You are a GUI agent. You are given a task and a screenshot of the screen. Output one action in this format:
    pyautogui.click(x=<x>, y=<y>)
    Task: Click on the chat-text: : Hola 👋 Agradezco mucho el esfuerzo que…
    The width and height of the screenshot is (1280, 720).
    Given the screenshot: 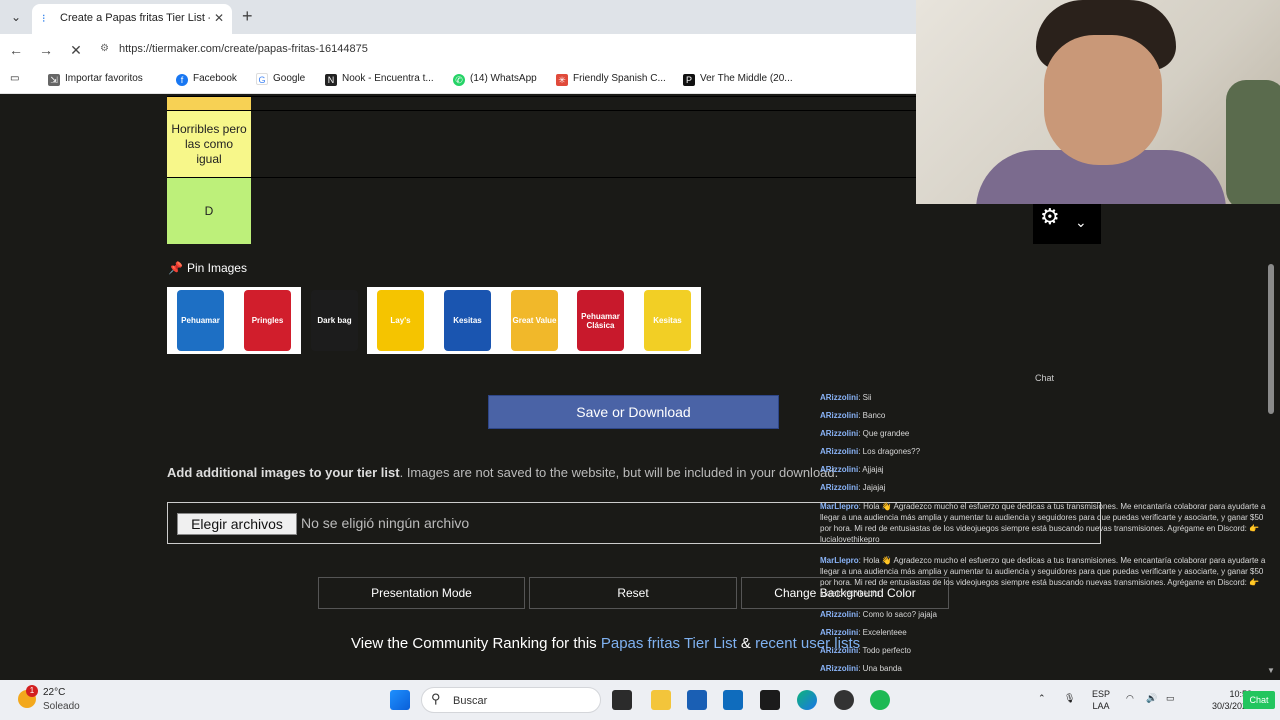 What is the action you would take?
    pyautogui.click(x=1043, y=522)
    